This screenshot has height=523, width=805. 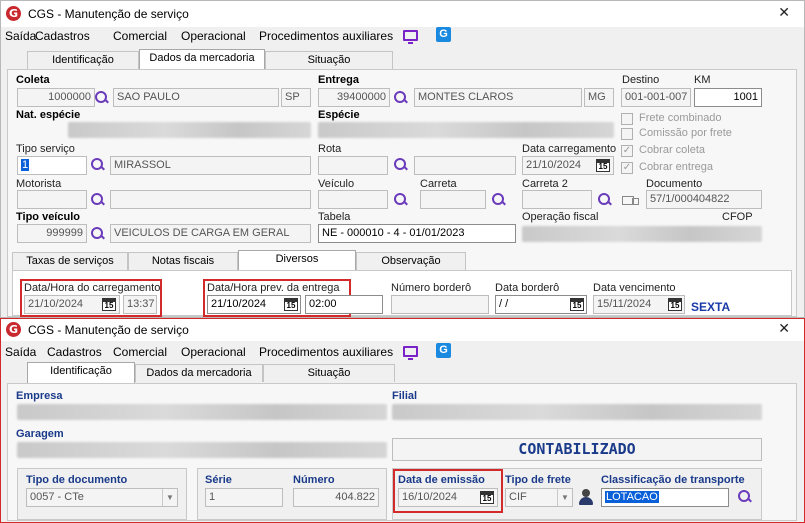 What do you see at coordinates (728, 97) in the screenshot?
I see `km-input: 1001` at bounding box center [728, 97].